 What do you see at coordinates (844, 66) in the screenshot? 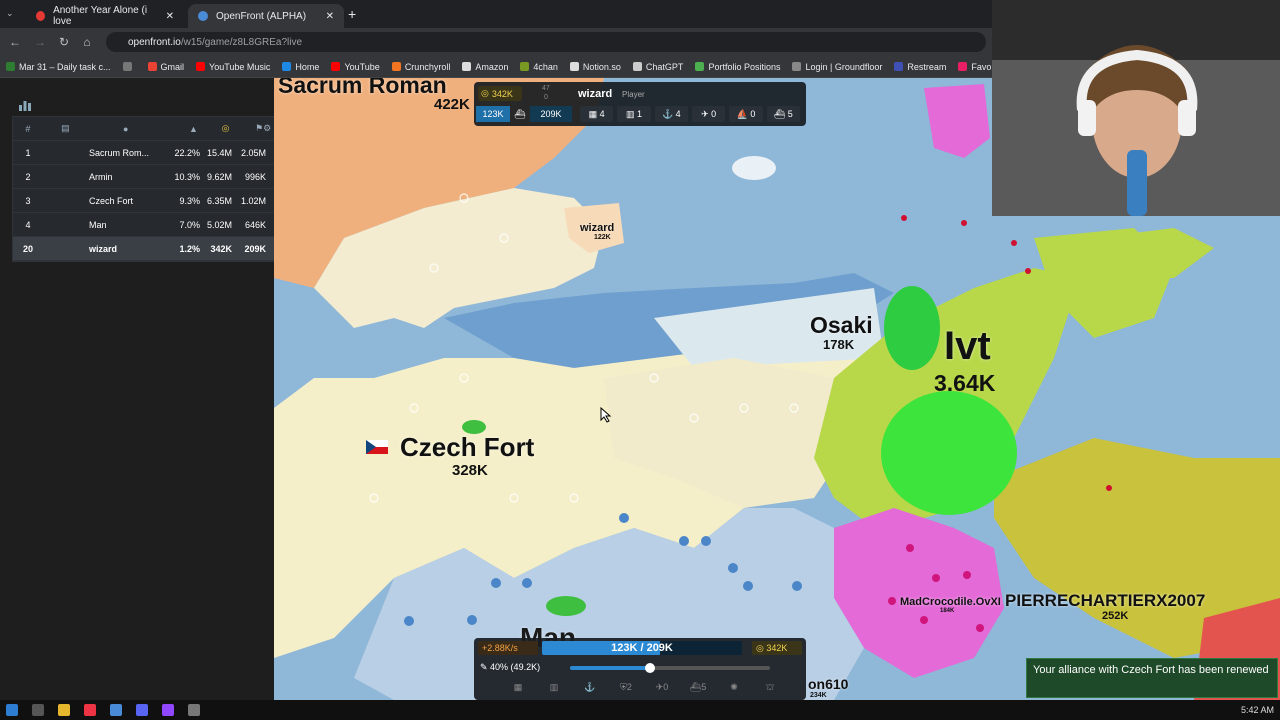
I see `bookmark-label: Login | Groundfloor` at bounding box center [844, 66].